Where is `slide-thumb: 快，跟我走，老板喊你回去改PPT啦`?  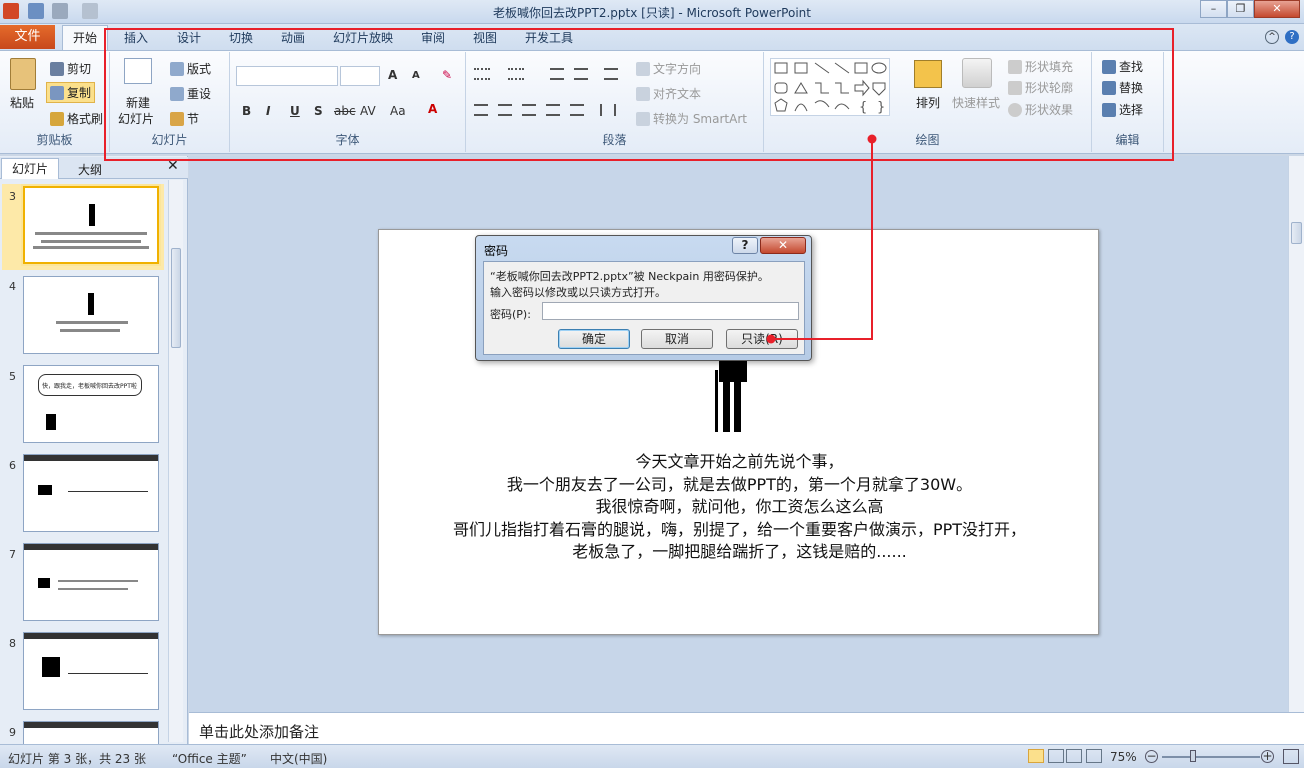
slide-thumb: 快，跟我走，老板喊你回去改PPT啦 is located at coordinates (91, 404).